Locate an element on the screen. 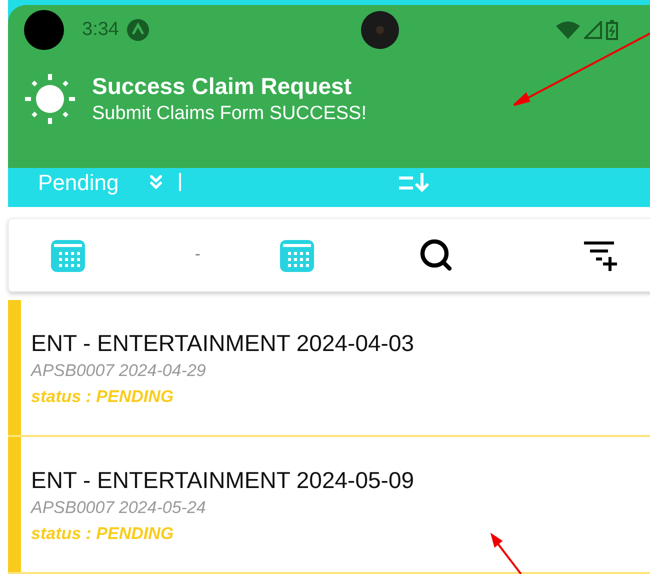 This screenshot has height=574, width=650. sun-icon is located at coordinates (50, 99).